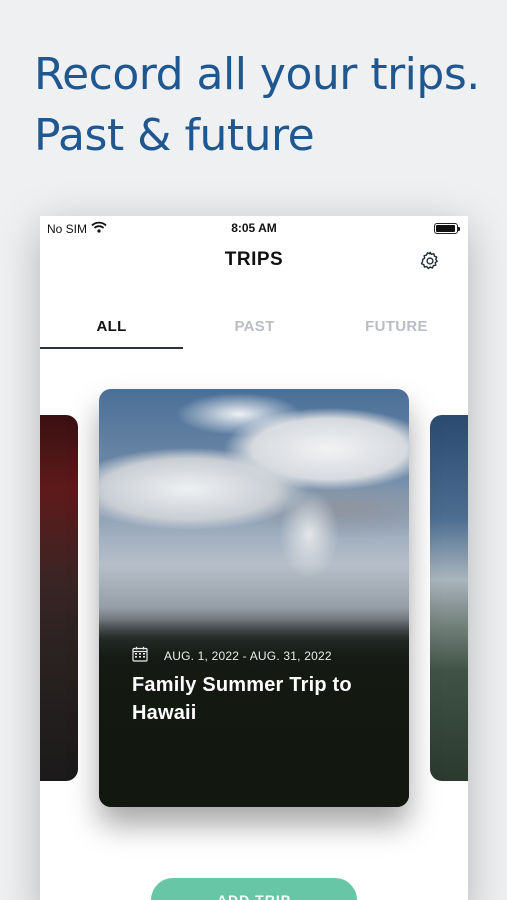  I want to click on headline: Record all your trips. Past & future, so click(264, 105).